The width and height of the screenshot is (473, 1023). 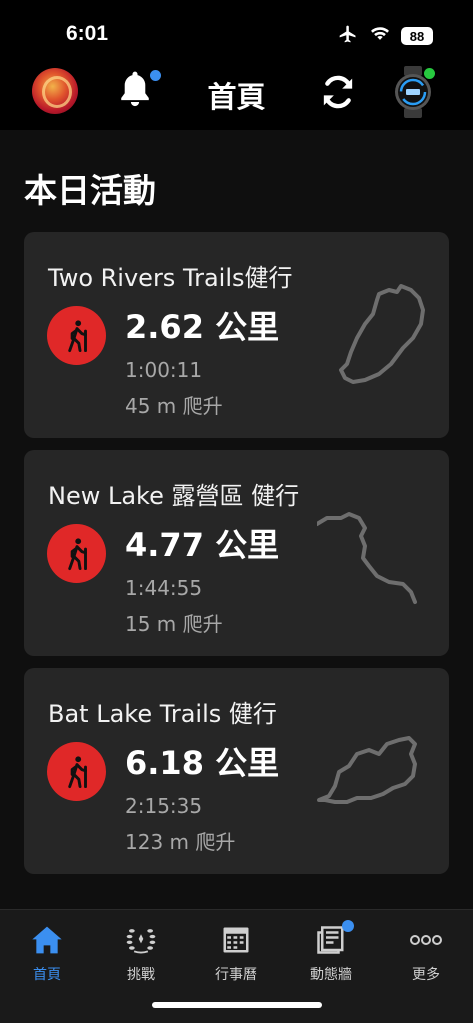 I want to click on laurel-icon, so click(x=141, y=940).